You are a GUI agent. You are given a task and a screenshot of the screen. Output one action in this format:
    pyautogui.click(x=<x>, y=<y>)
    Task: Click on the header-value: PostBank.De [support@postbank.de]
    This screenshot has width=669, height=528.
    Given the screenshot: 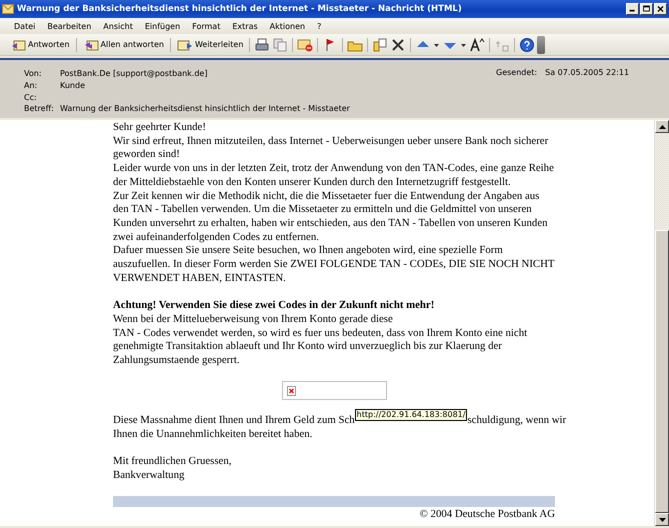 What is the action you would take?
    pyautogui.click(x=134, y=73)
    